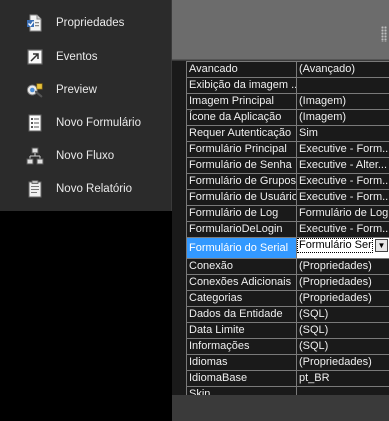  I want to click on panel-header, so click(280, 30).